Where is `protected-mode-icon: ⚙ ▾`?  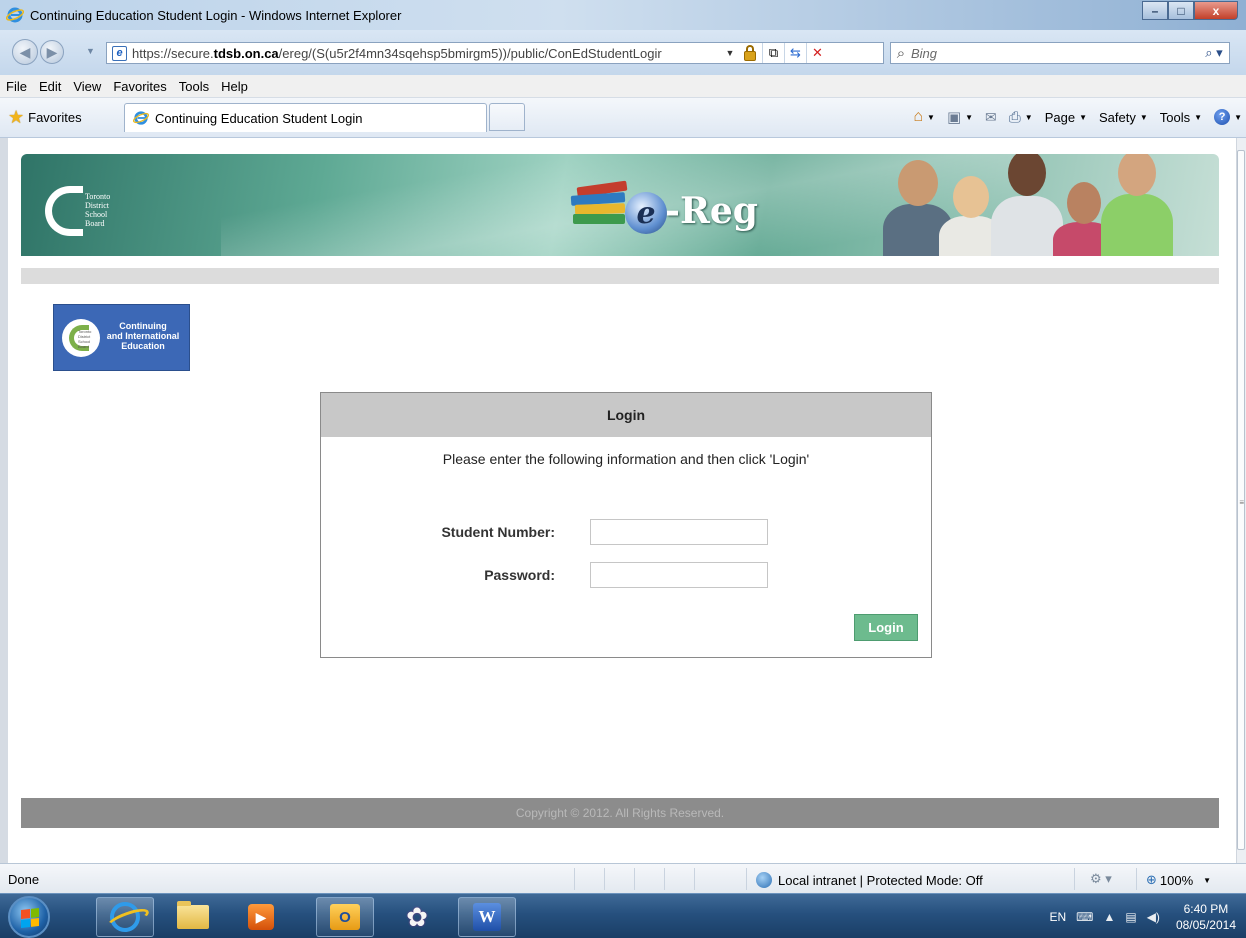 protected-mode-icon: ⚙ ▾ is located at coordinates (1101, 879).